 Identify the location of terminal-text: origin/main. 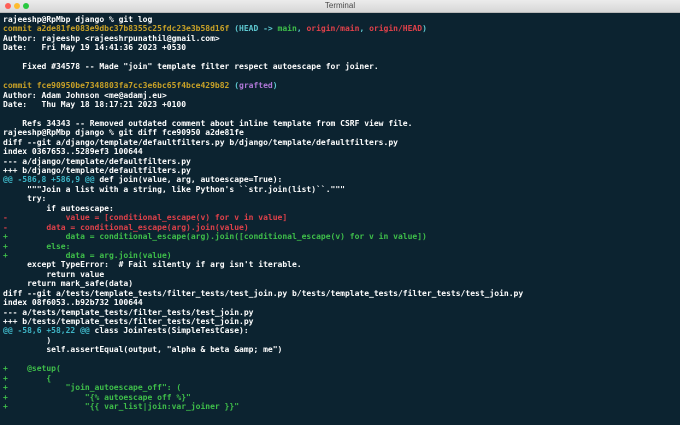
(333, 29).